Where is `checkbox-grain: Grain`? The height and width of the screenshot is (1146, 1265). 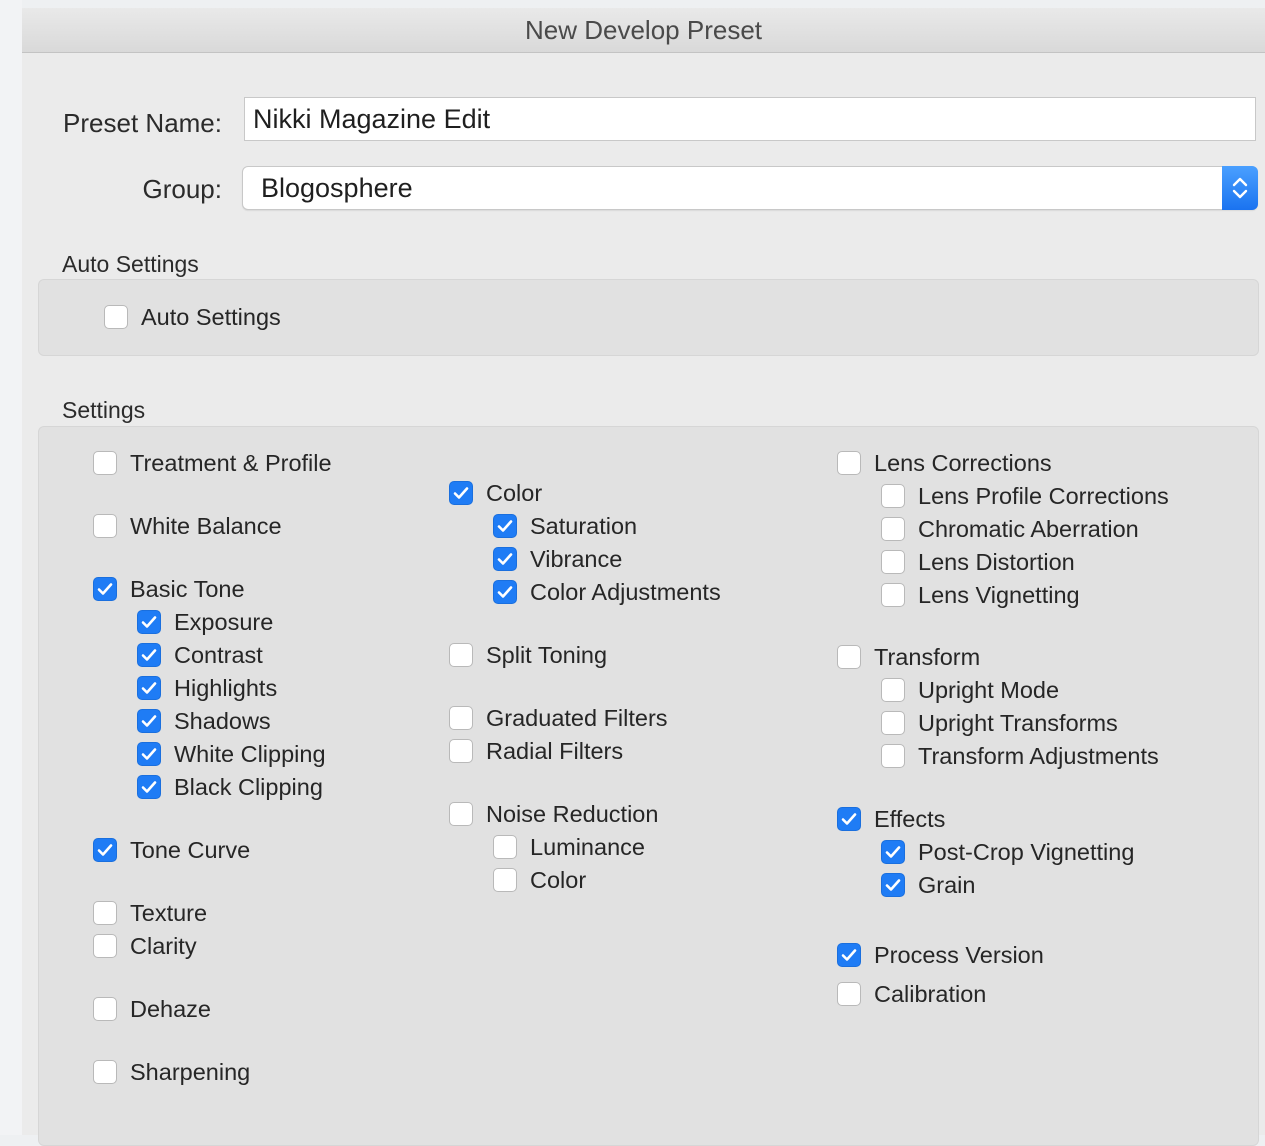
checkbox-grain: Grain is located at coordinates (928, 885).